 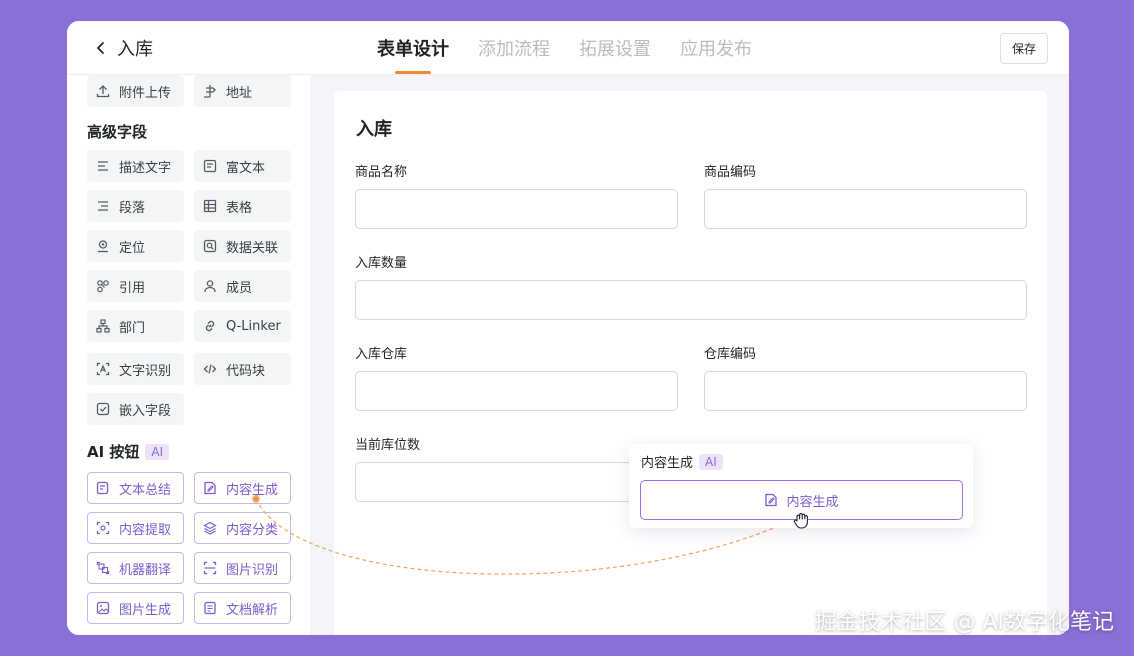 I want to click on field-description-text: 描述文字, so click(x=135, y=166).